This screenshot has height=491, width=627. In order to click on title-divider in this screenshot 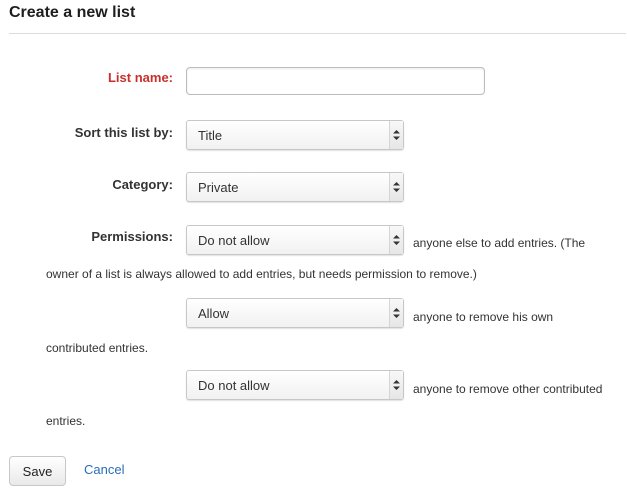, I will do `click(317, 33)`.